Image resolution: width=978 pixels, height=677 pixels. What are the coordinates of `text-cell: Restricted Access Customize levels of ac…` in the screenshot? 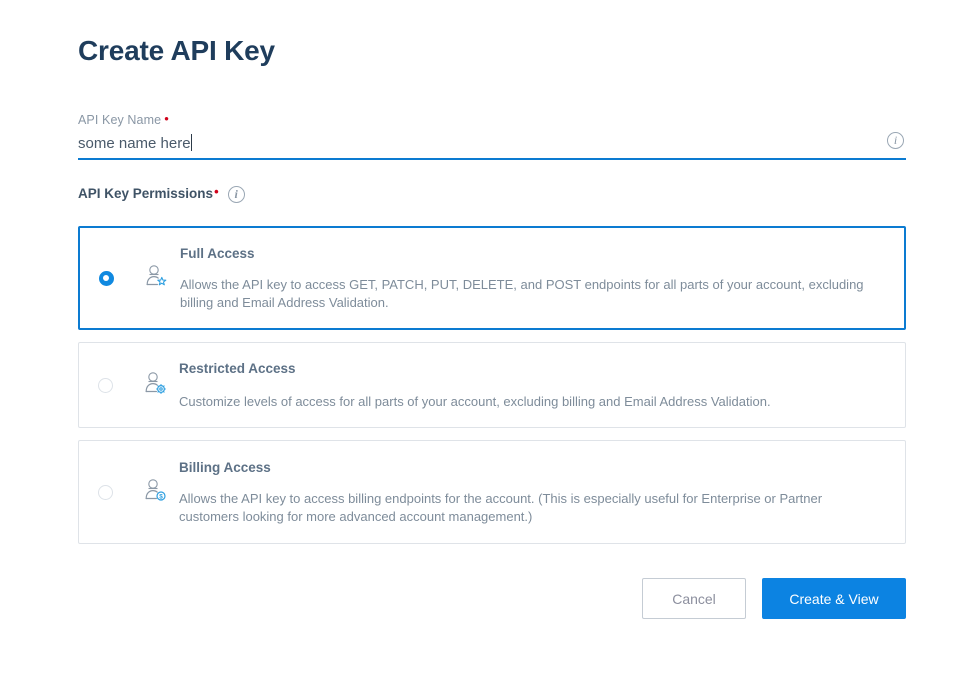 It's located at (542, 385).